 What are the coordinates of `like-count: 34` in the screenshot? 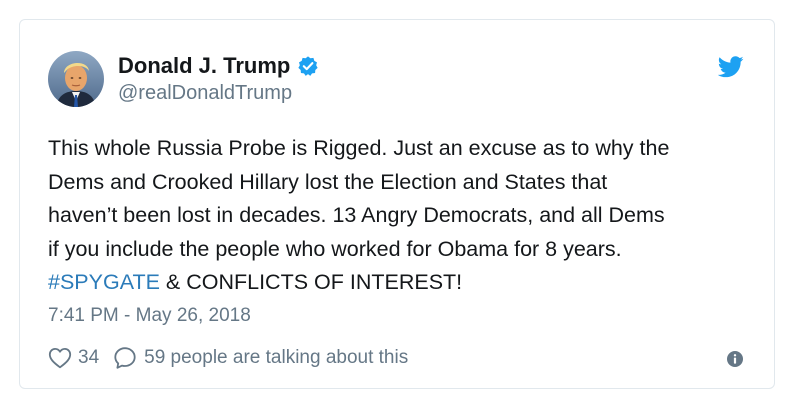 It's located at (89, 357).